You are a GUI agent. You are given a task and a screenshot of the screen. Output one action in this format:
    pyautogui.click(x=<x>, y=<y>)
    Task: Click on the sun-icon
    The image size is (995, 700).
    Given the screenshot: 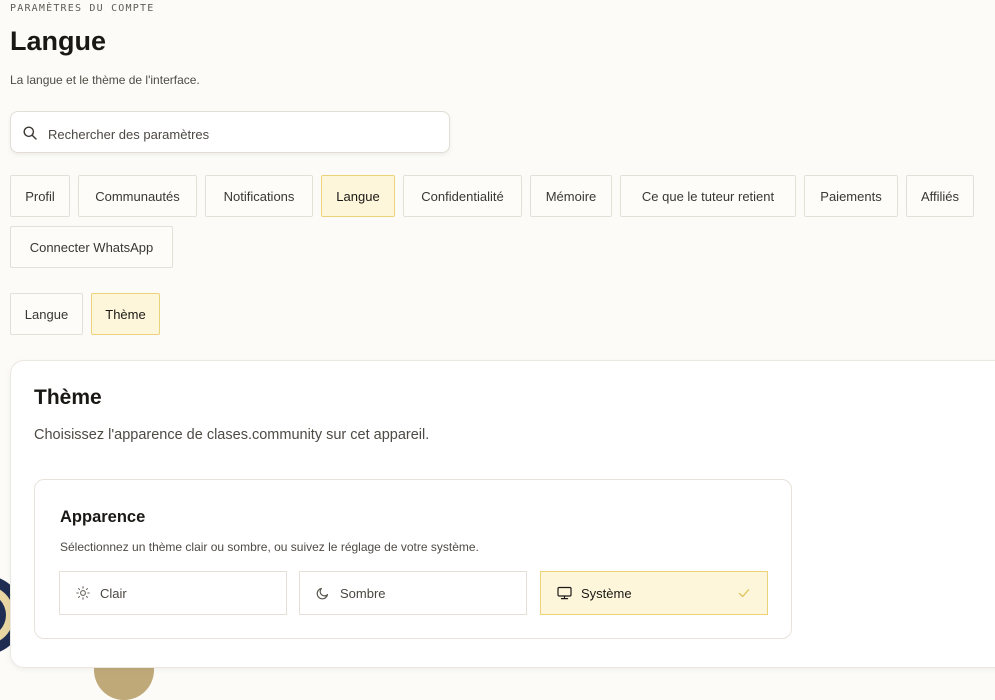 What is the action you would take?
    pyautogui.click(x=83, y=593)
    